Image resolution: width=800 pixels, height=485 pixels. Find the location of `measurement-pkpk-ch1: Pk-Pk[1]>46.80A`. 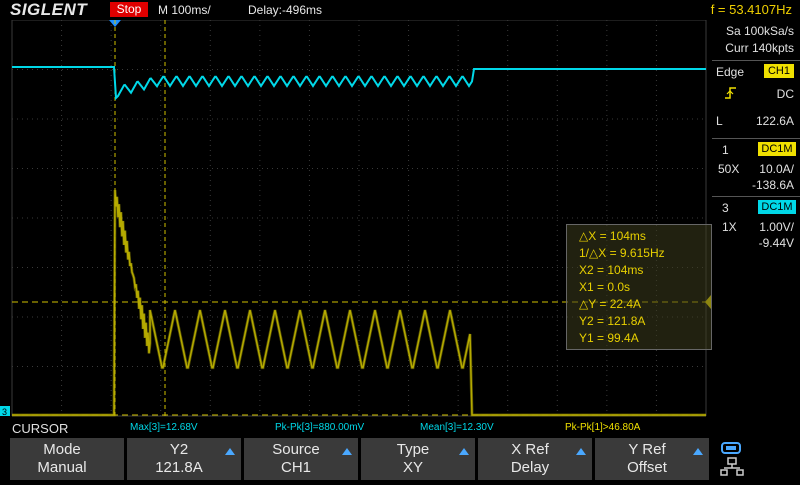

measurement-pkpk-ch1: Pk-Pk[1]>46.80A is located at coordinates (603, 427).